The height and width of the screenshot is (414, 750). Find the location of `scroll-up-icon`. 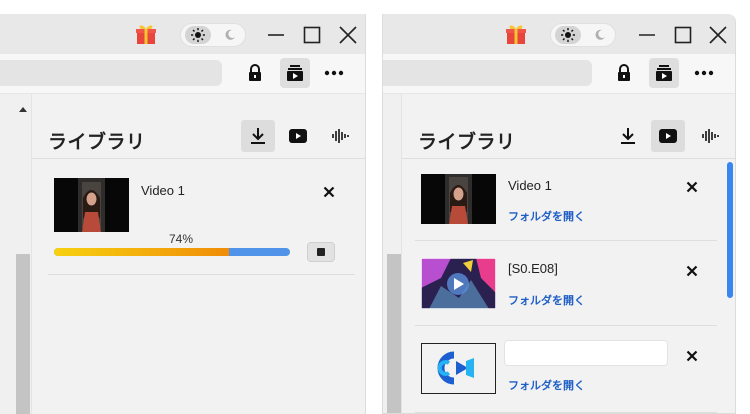

scroll-up-icon is located at coordinates (23, 109).